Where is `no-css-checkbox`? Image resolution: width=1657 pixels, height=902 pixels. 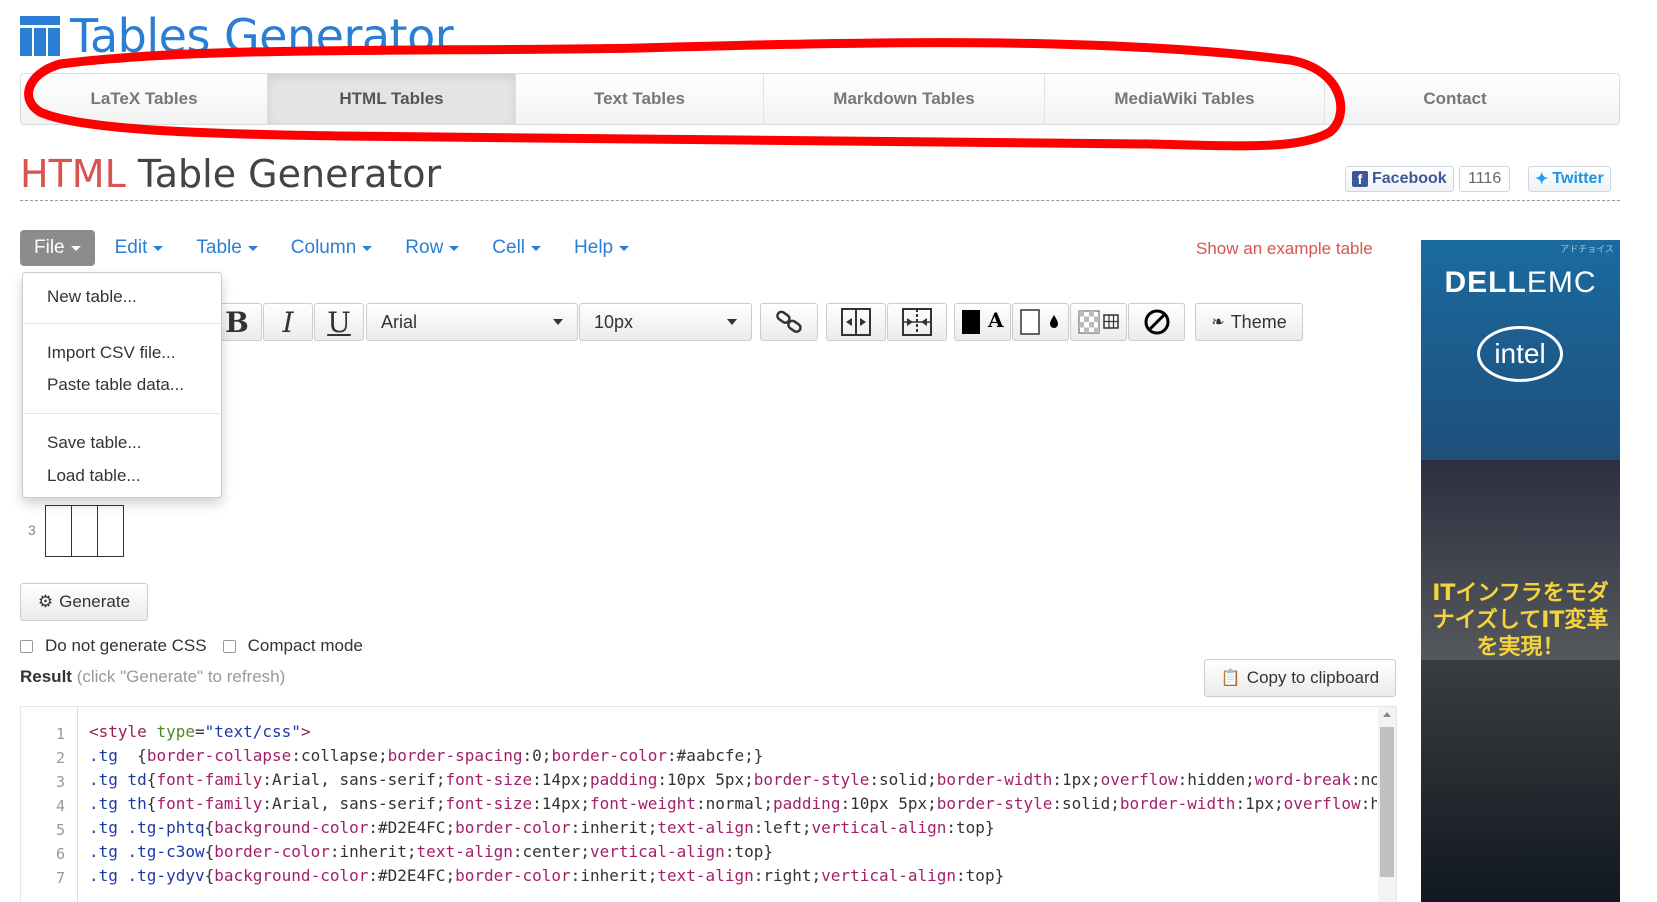
no-css-checkbox is located at coordinates (26, 646).